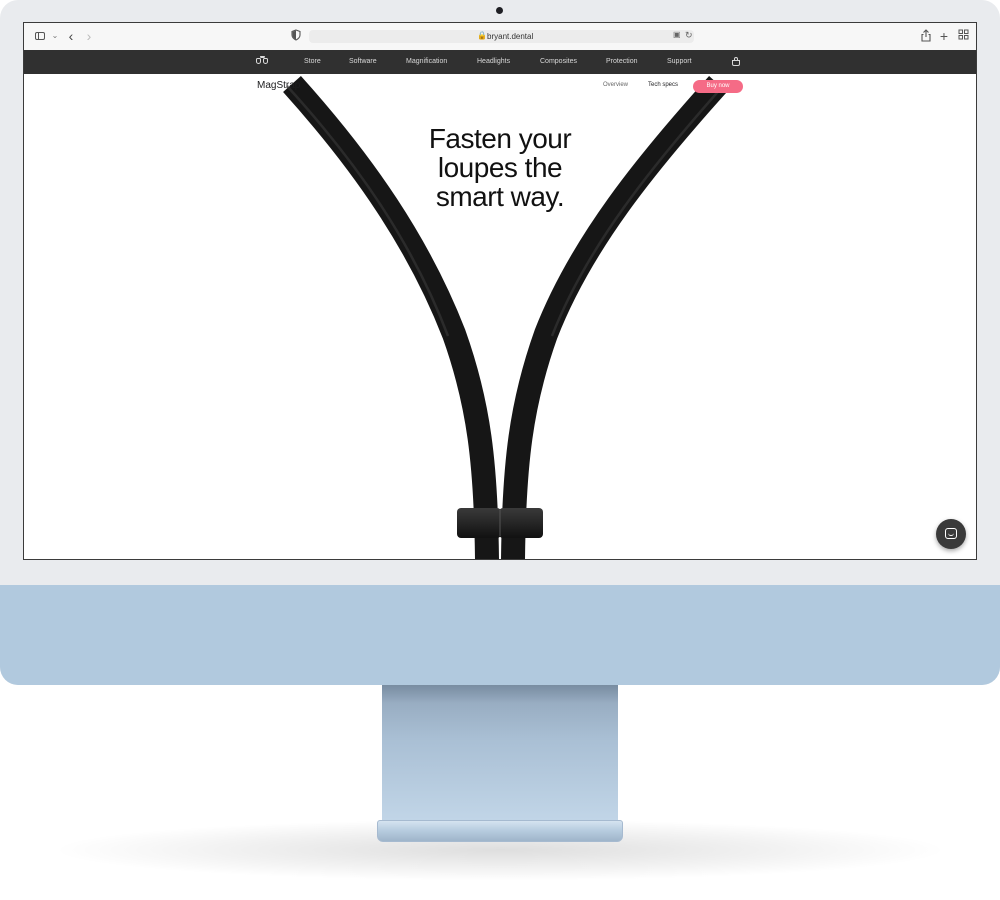  I want to click on forward-icon: ›, so click(89, 36).